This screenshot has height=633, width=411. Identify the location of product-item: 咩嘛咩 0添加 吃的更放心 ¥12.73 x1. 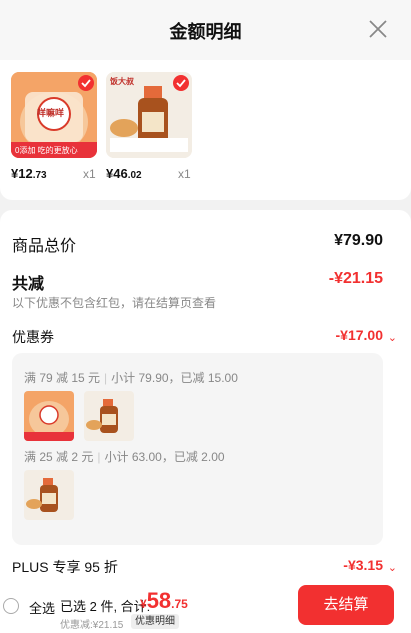
(54, 126).